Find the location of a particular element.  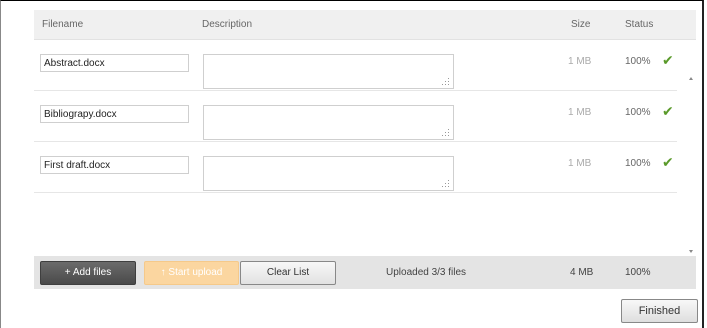

total-size: 4 MB is located at coordinates (582, 272).